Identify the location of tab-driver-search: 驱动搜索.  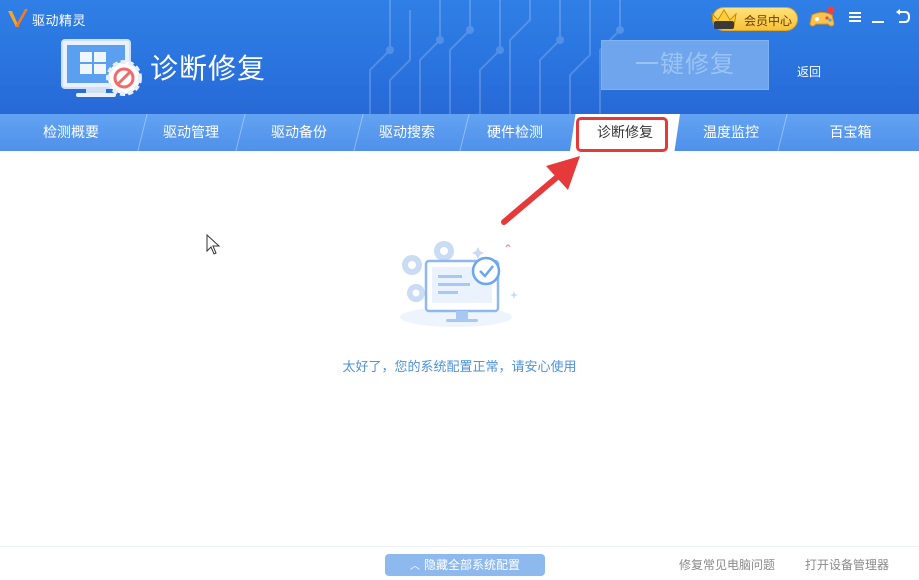
(407, 132).